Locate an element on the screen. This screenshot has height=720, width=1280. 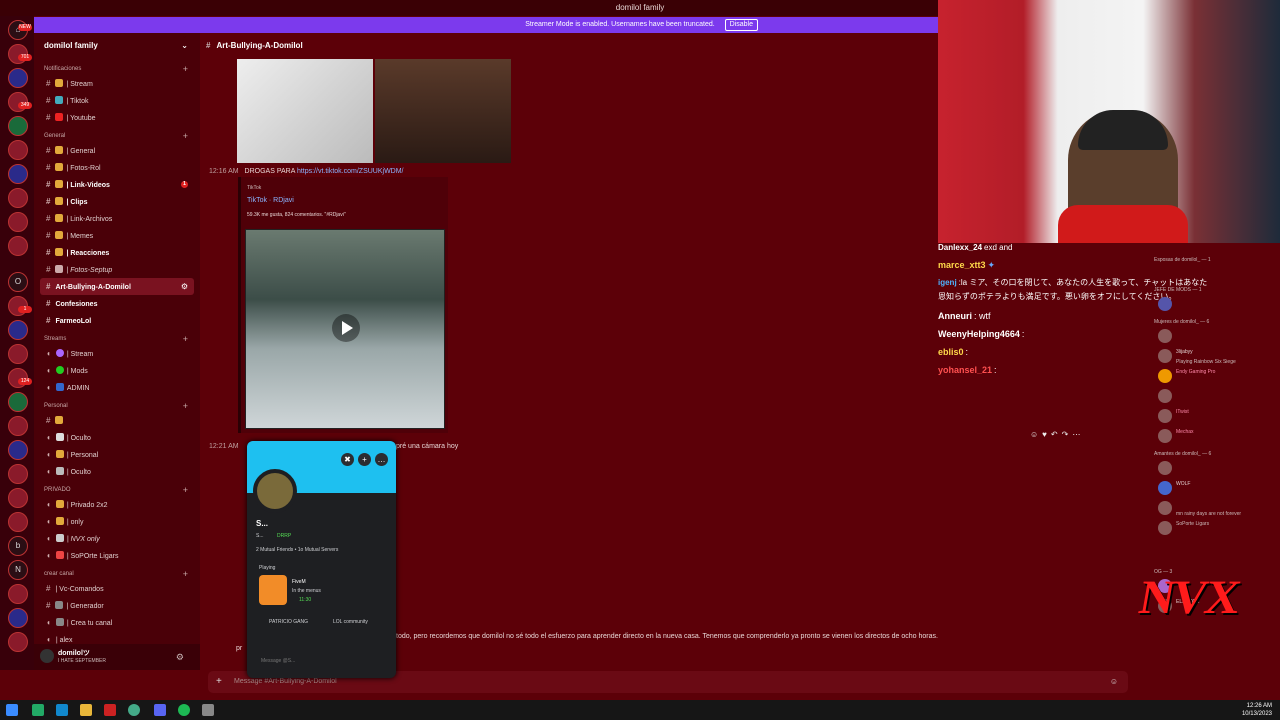
voice-personal: ◖ | Personal is located at coordinates (117, 454).